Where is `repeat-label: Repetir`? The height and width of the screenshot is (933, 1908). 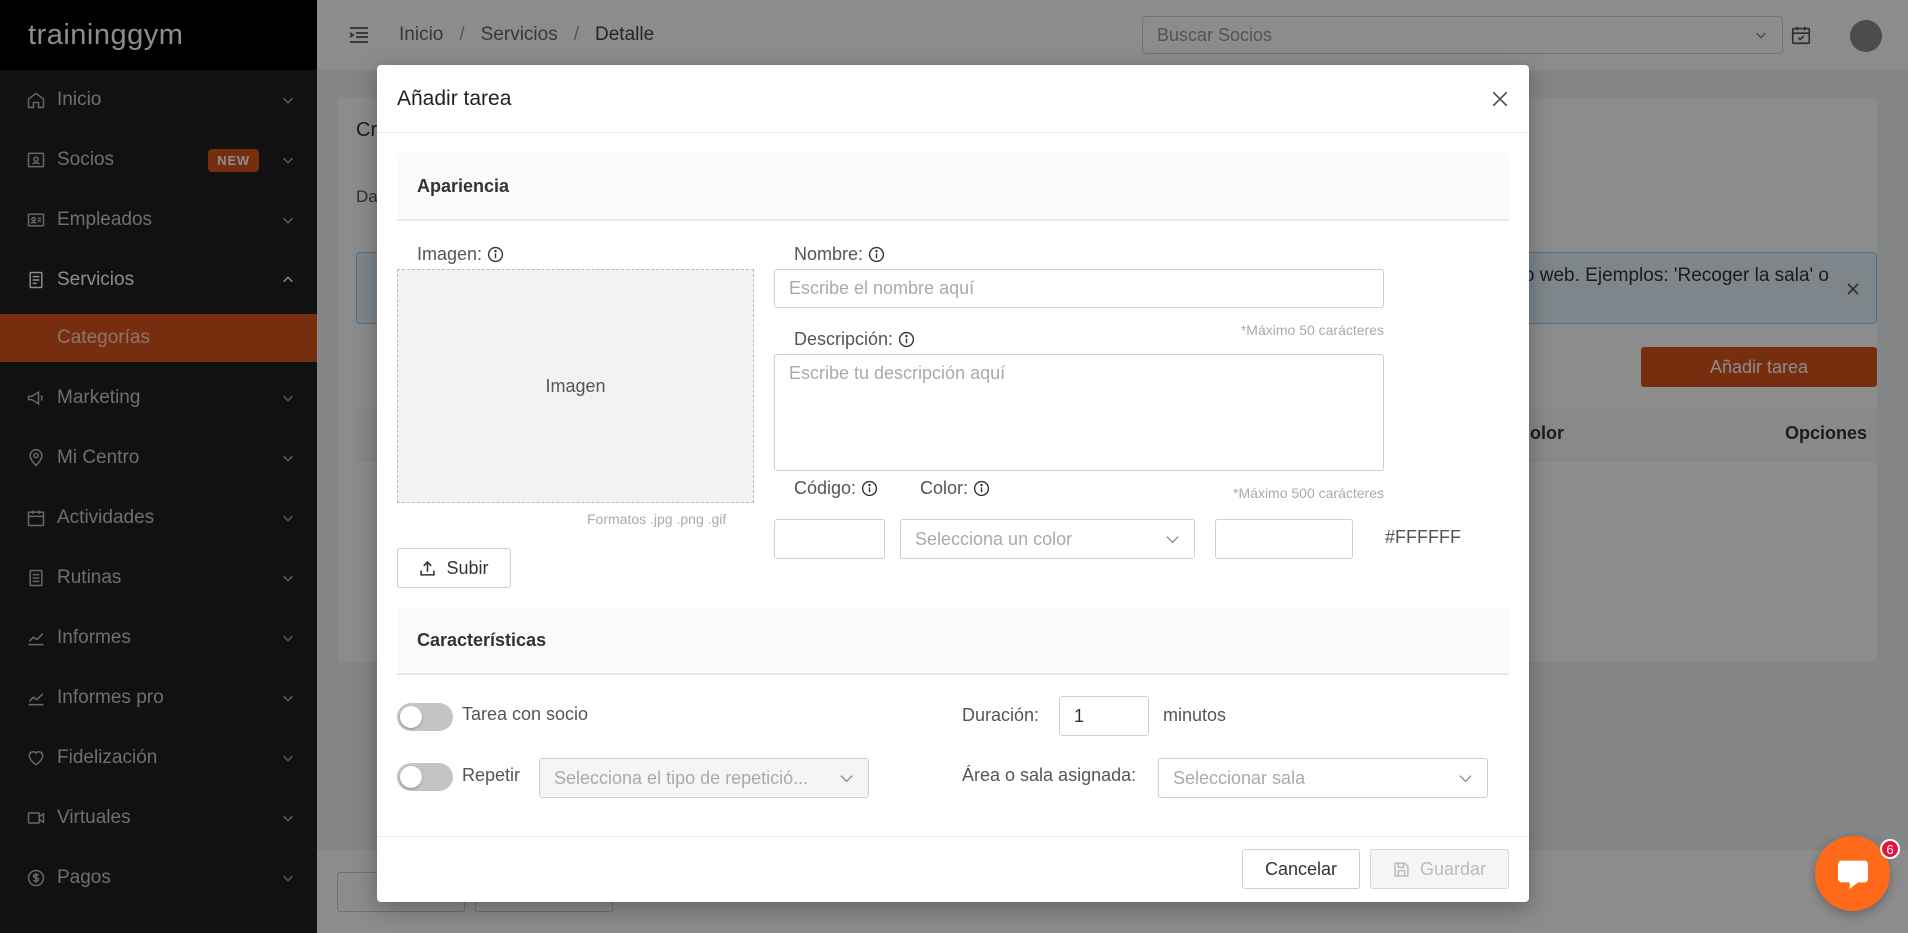
repeat-label: Repetir is located at coordinates (491, 775).